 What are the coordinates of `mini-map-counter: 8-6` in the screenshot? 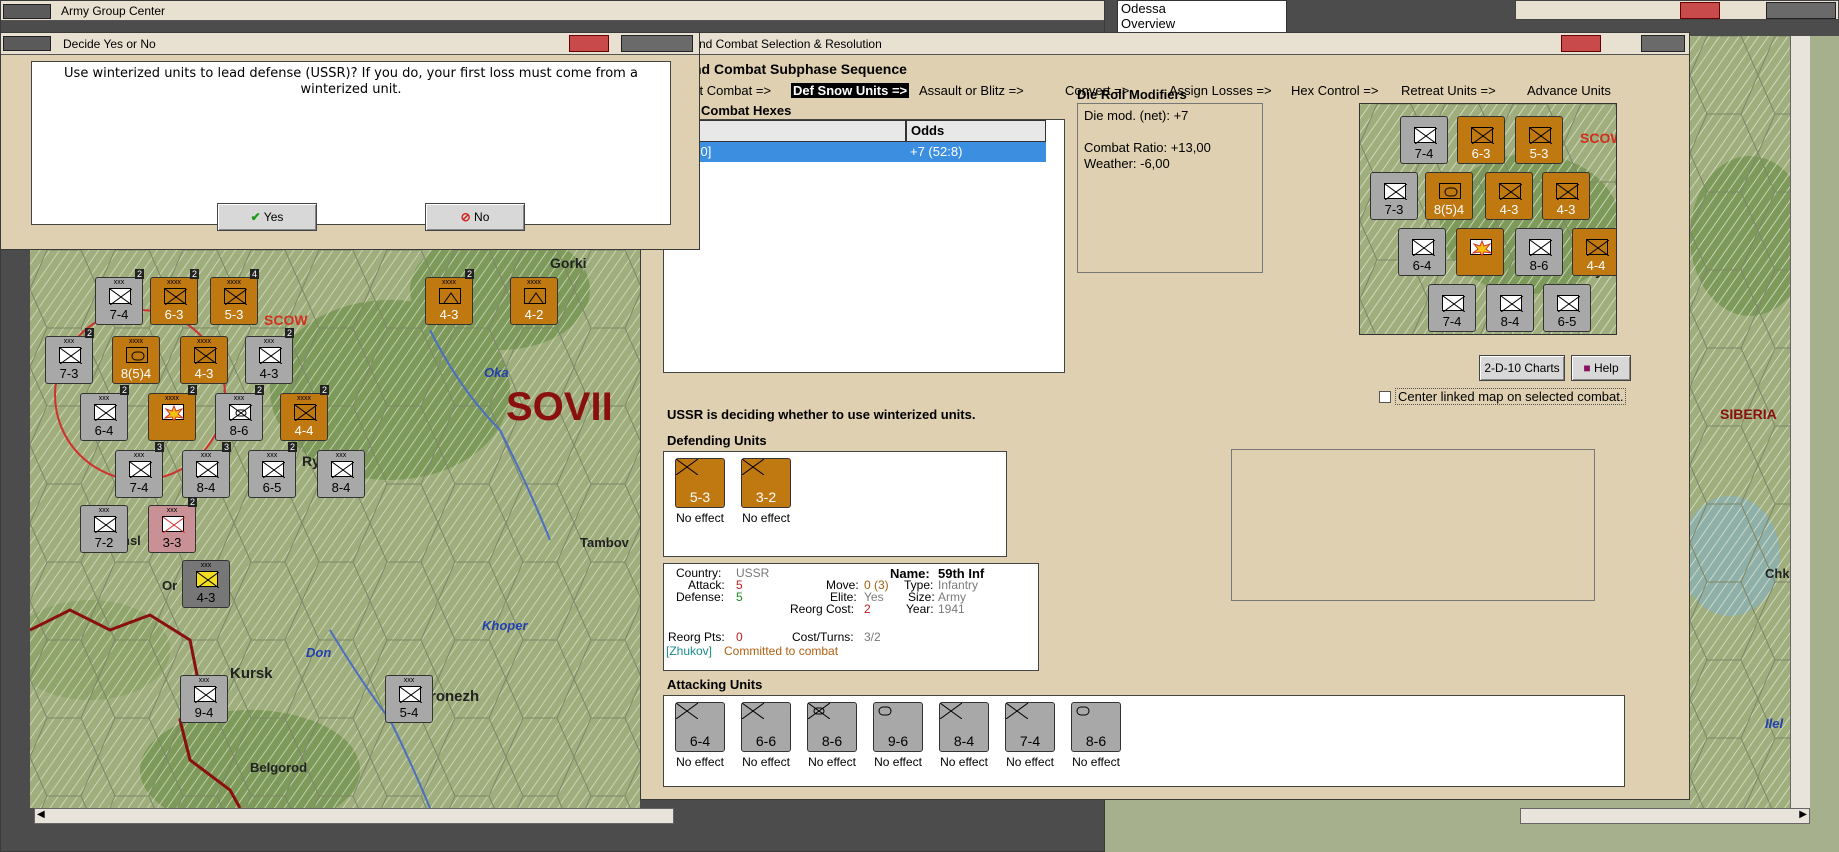 It's located at (1539, 252).